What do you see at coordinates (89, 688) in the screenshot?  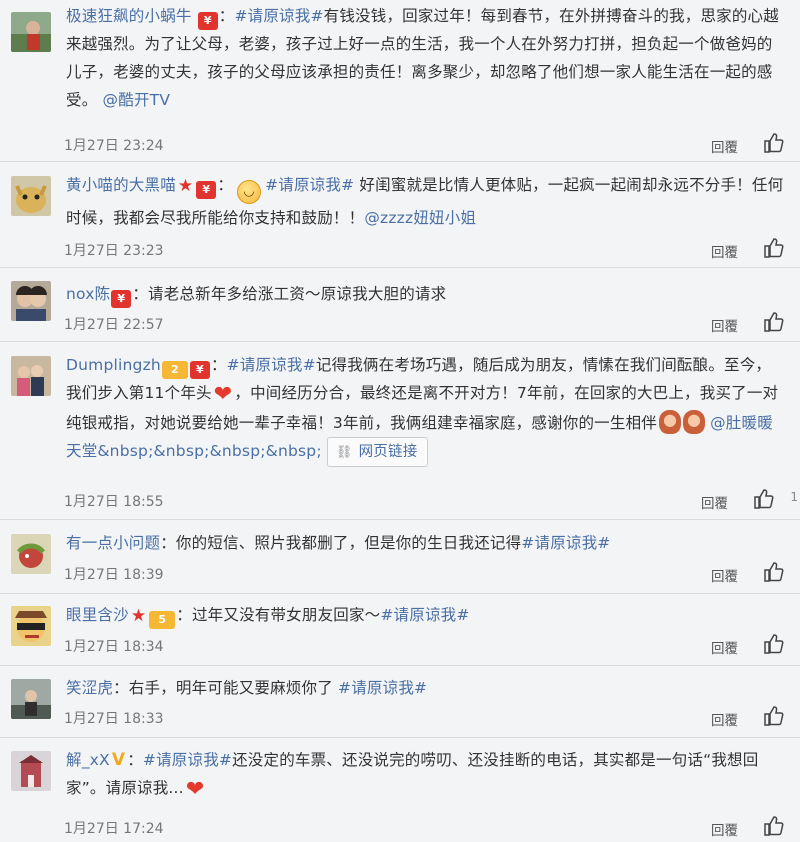 I see `username: 笑涩虎` at bounding box center [89, 688].